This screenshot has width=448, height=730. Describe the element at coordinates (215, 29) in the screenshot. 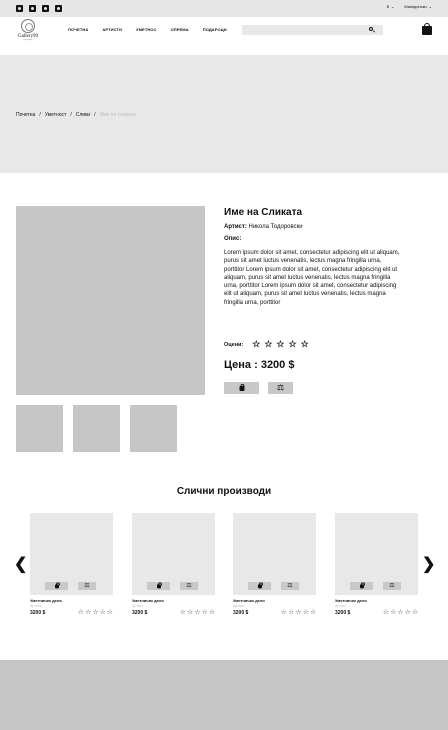

I see `nav-item-gifts: ПОДАРОЦИ` at that location.